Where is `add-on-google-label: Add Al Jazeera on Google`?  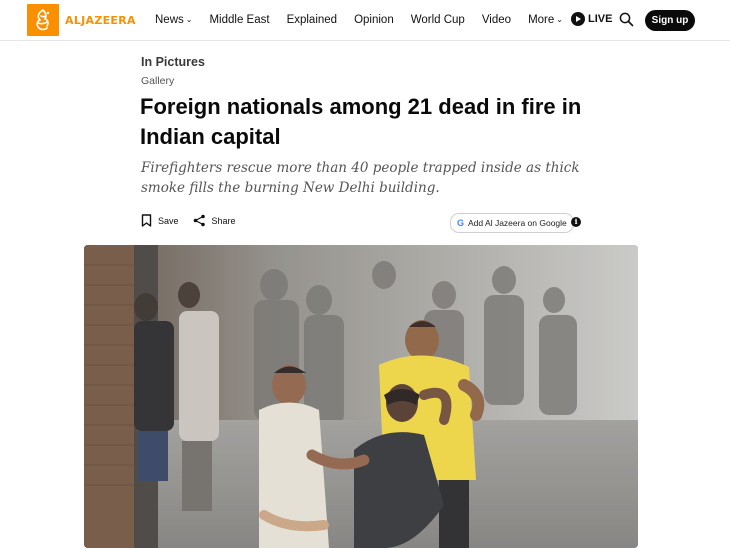
add-on-google-label: Add Al Jazeera on Google is located at coordinates (517, 223).